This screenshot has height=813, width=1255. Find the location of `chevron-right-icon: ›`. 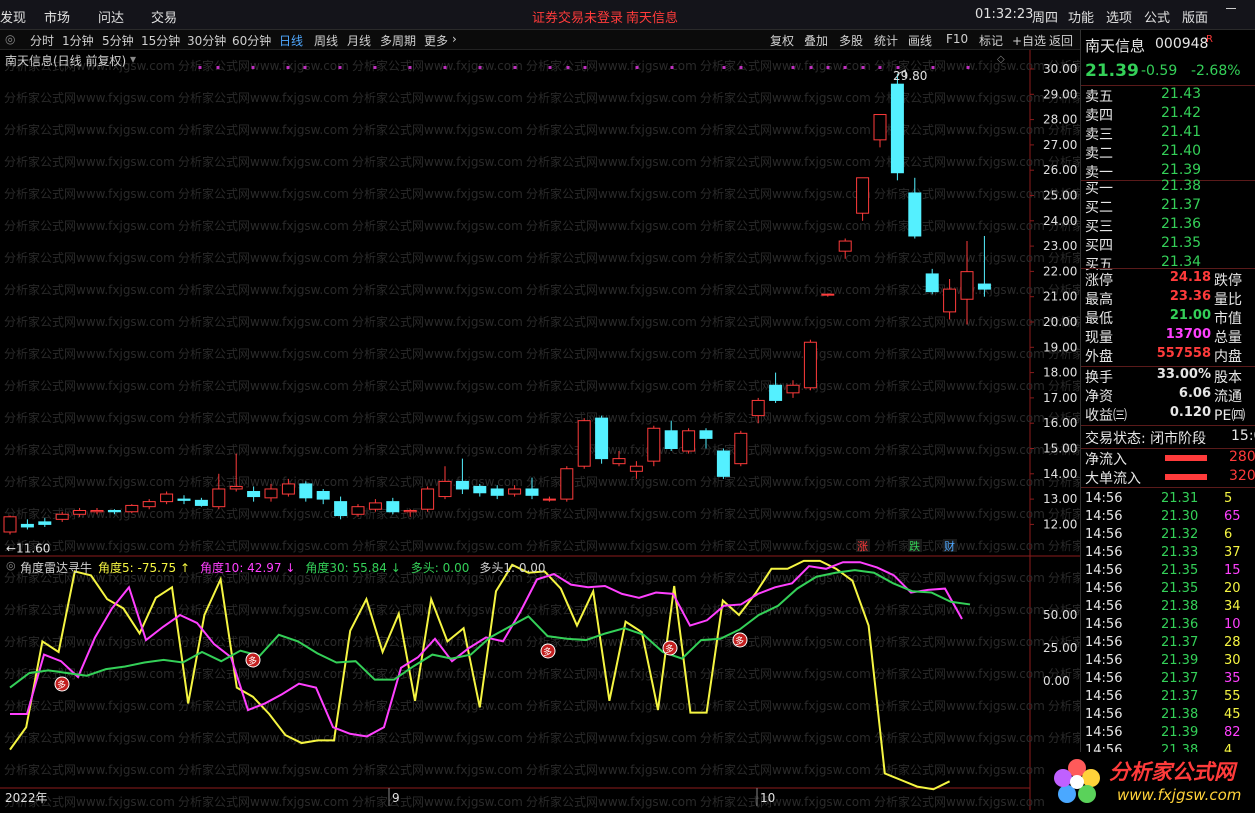

chevron-right-icon: › is located at coordinates (454, 39).